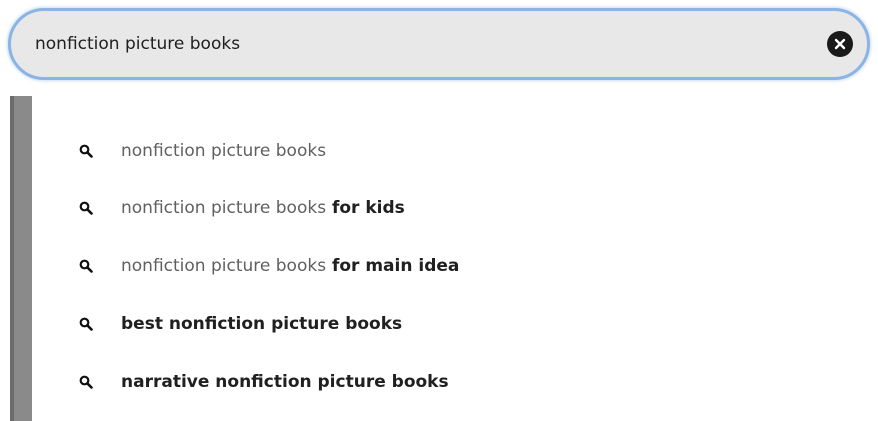 The width and height of the screenshot is (878, 421). Describe the element at coordinates (393, 266) in the screenshot. I see `suggestion-completion-text: for main idea` at that location.